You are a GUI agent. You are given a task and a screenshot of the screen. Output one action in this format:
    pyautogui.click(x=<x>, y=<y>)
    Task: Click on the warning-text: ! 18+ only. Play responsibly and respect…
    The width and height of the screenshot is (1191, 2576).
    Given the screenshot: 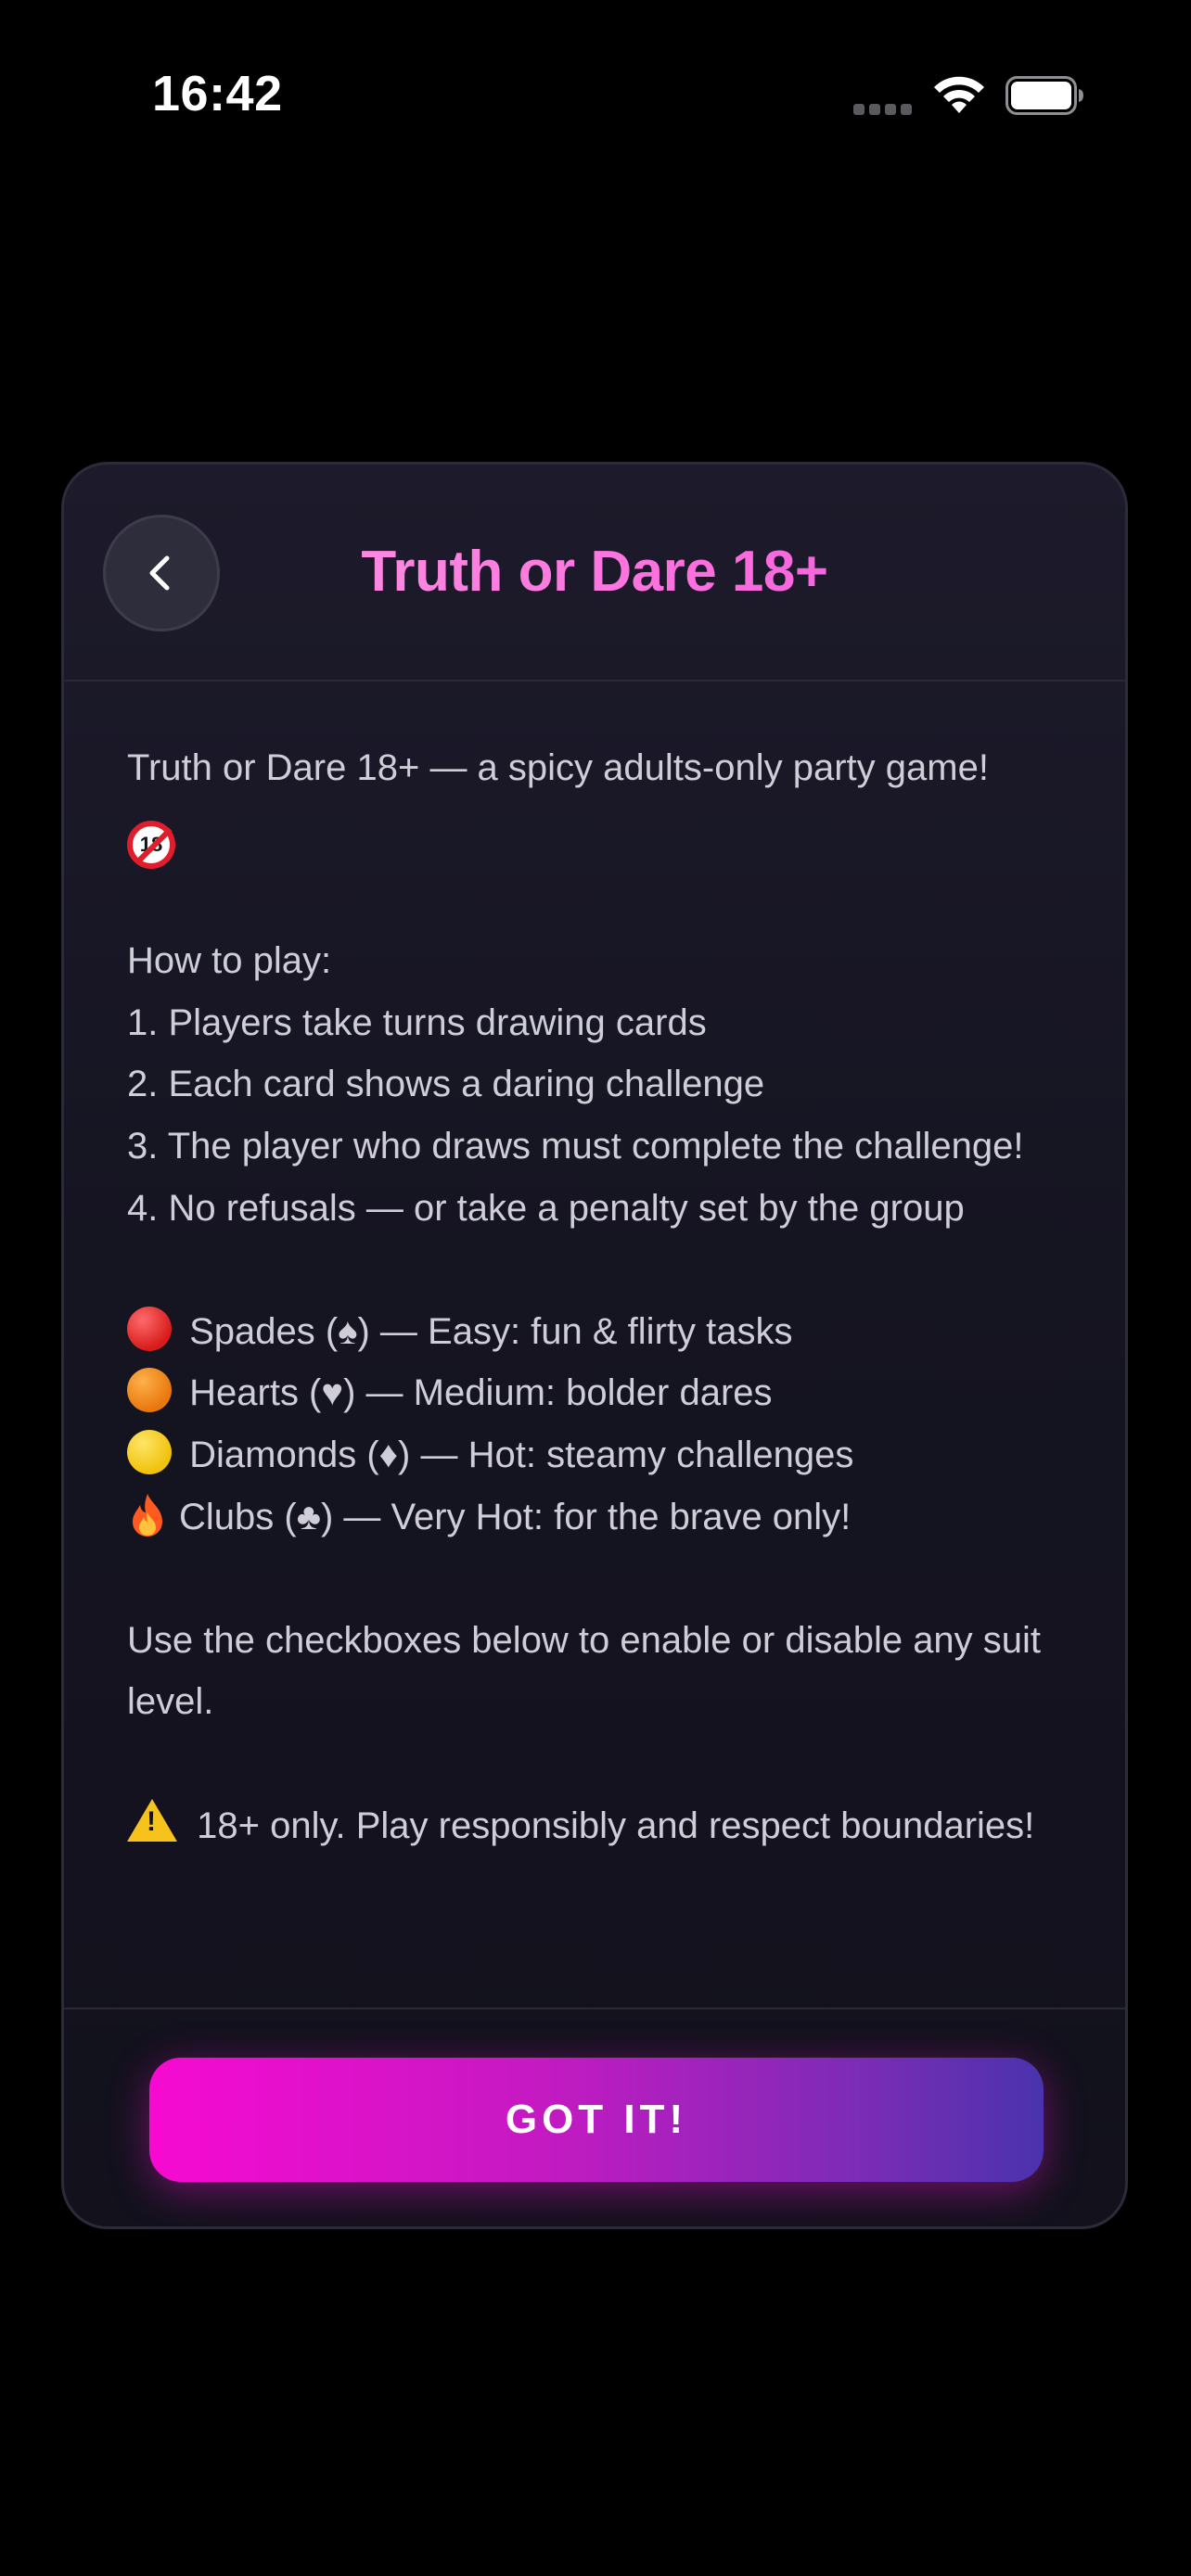 What is the action you would take?
    pyautogui.click(x=600, y=1826)
    